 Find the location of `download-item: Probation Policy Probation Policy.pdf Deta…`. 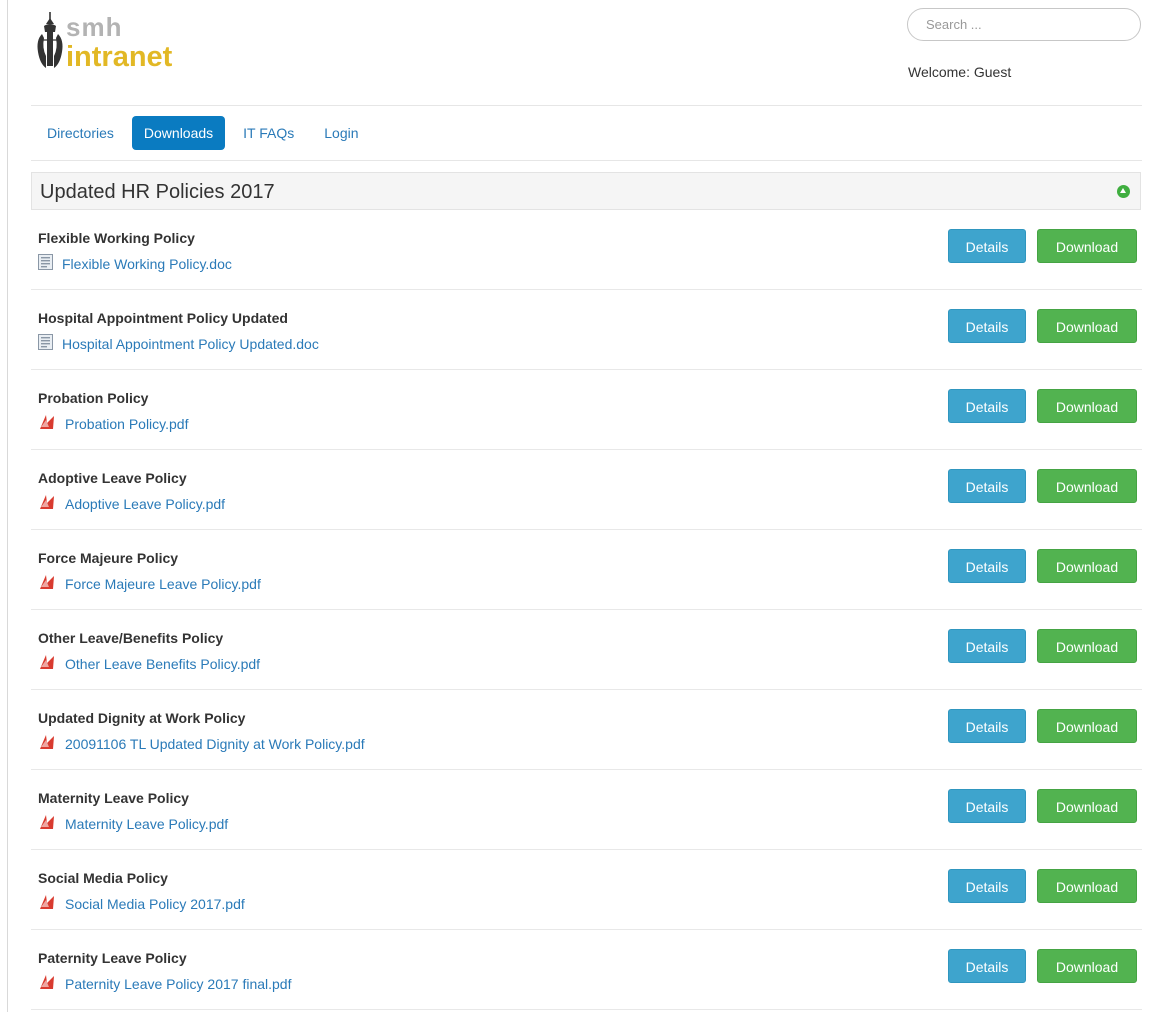

download-item: Probation Policy Probation Policy.pdf Deta… is located at coordinates (586, 410).